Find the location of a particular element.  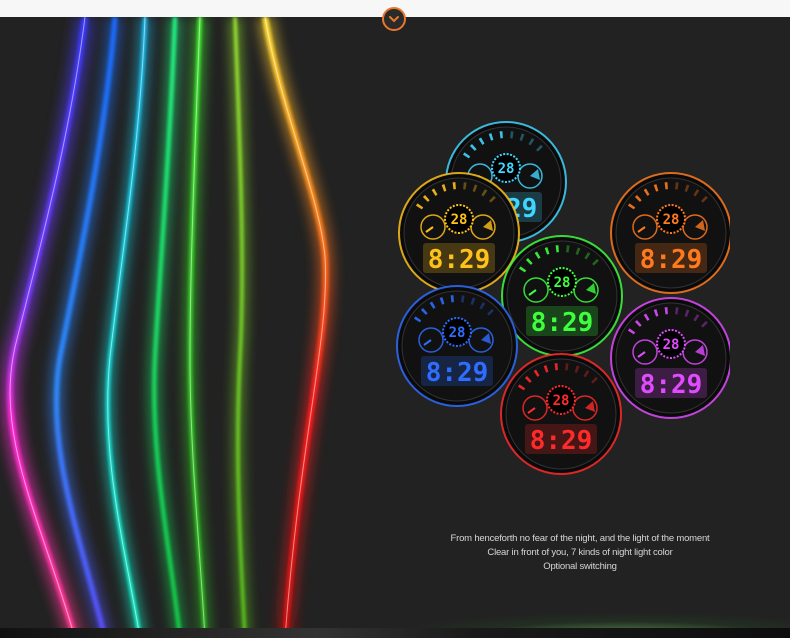

watch-face-red: 28 8:29 is located at coordinates (561, 414).